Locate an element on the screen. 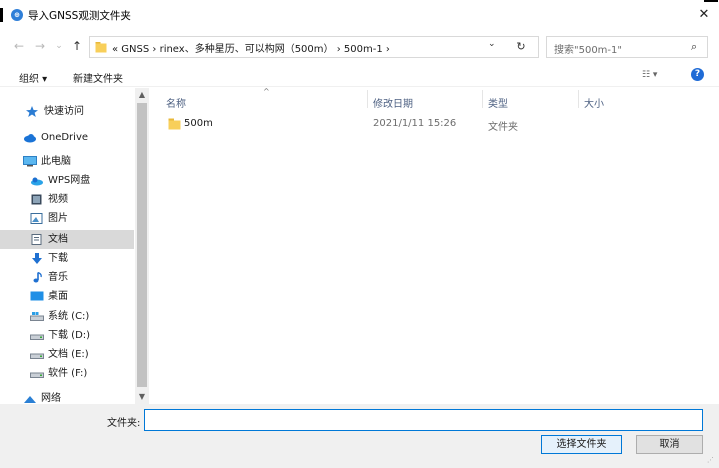 The image size is (719, 468). sidebar-item-label: 下载 (D:) is located at coordinates (69, 335).